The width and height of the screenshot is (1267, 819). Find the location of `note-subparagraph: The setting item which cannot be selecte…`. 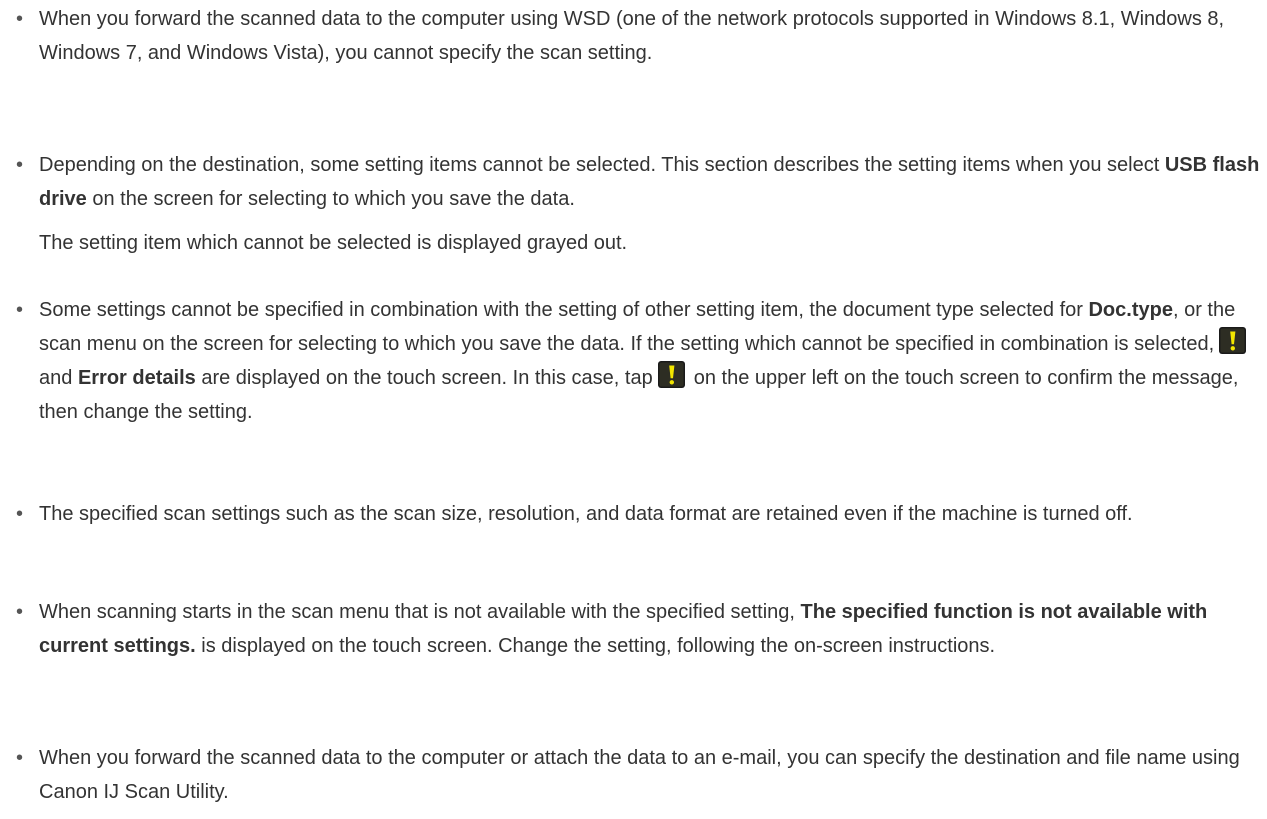

note-subparagraph: The setting item which cannot be selecte… is located at coordinates (333, 243).